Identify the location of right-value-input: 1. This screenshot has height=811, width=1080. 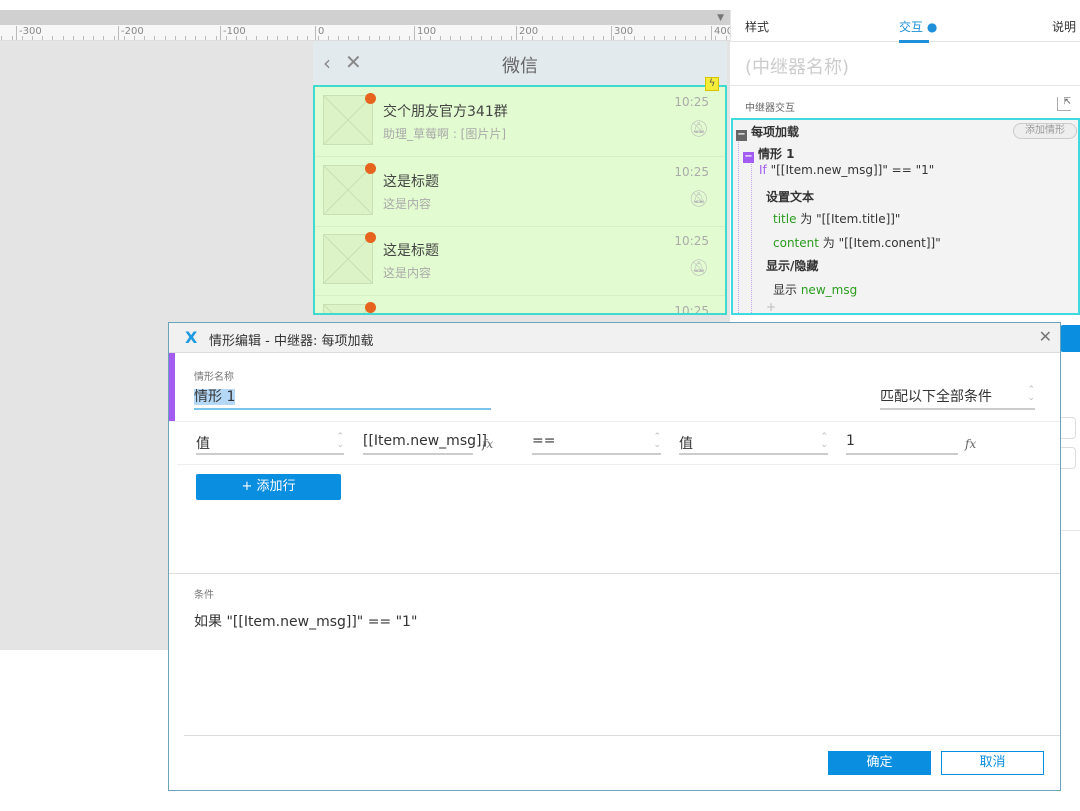
(902, 444).